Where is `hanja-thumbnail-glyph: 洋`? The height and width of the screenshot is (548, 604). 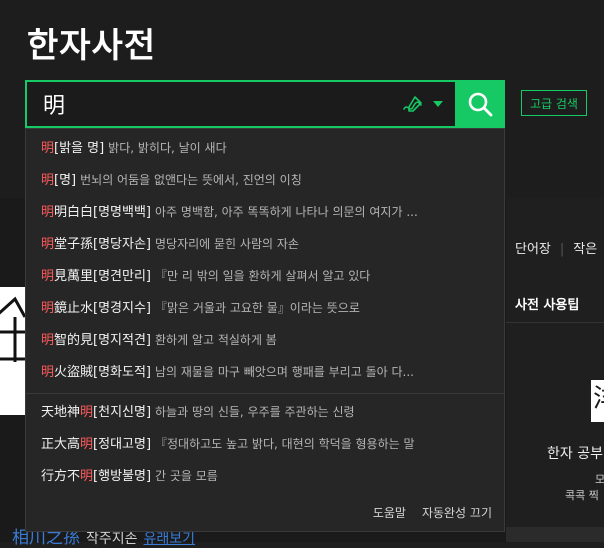
hanja-thumbnail-glyph: 洋 is located at coordinates (598, 399).